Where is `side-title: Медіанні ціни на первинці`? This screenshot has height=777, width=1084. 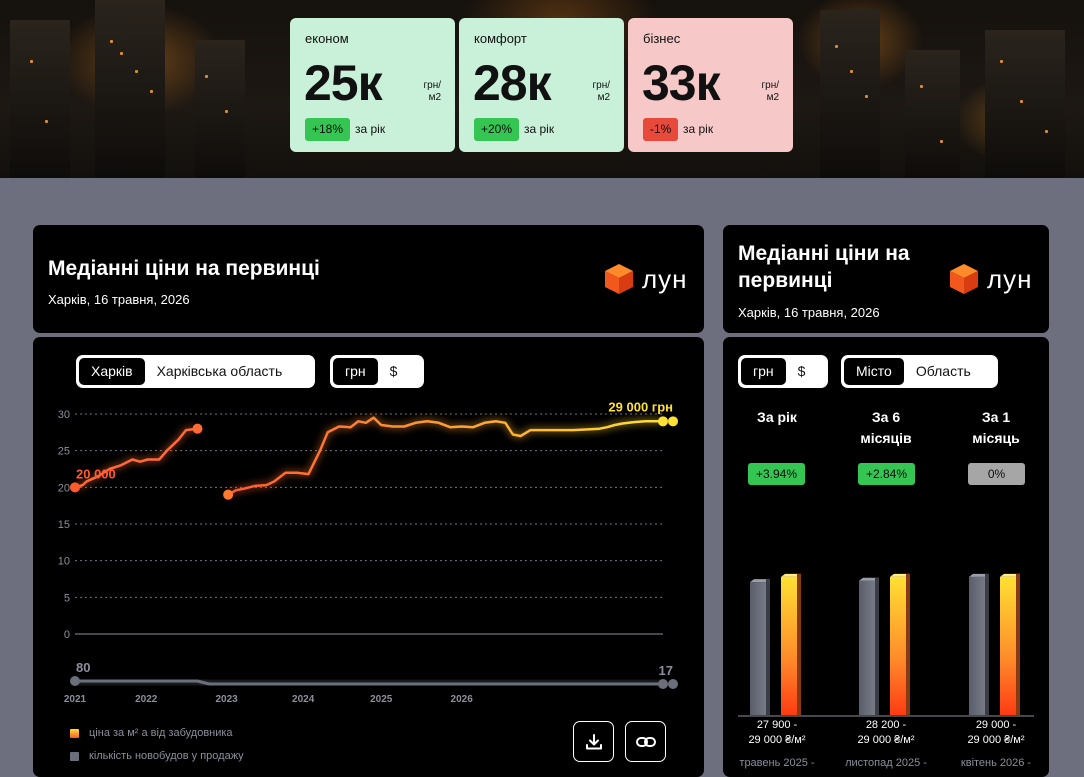 side-title: Медіанні ціни на первинці is located at coordinates (824, 267).